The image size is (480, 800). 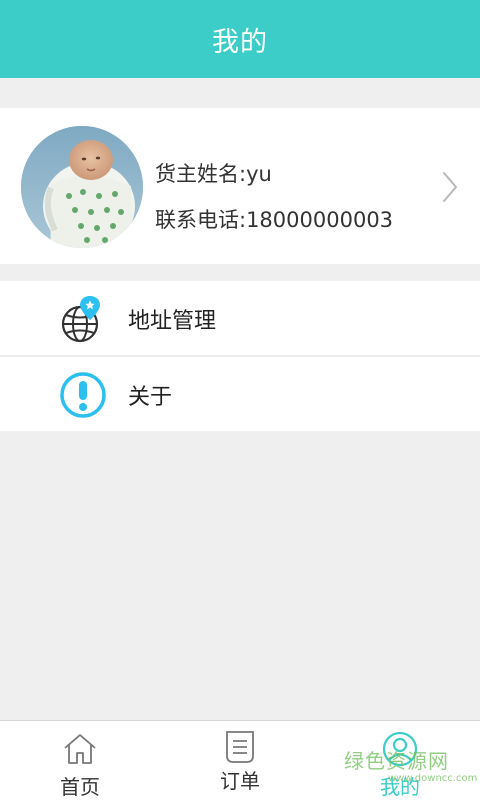 I want to click on app-header: 我的, so click(x=240, y=39).